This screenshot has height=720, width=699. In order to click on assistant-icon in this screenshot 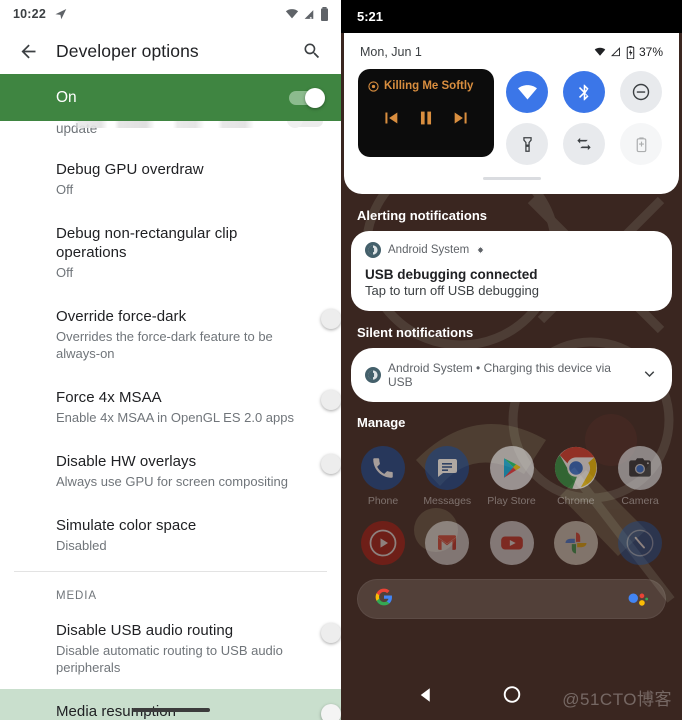, I will do `click(638, 599)`.